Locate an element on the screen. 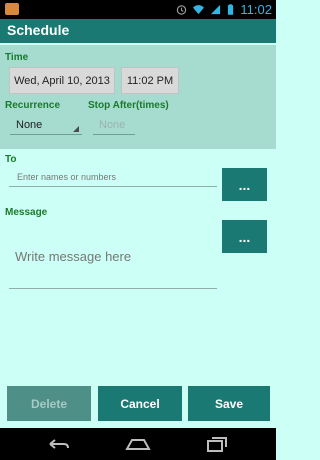 The image size is (320, 460). recent-apps-icon is located at coordinates (218, 444).